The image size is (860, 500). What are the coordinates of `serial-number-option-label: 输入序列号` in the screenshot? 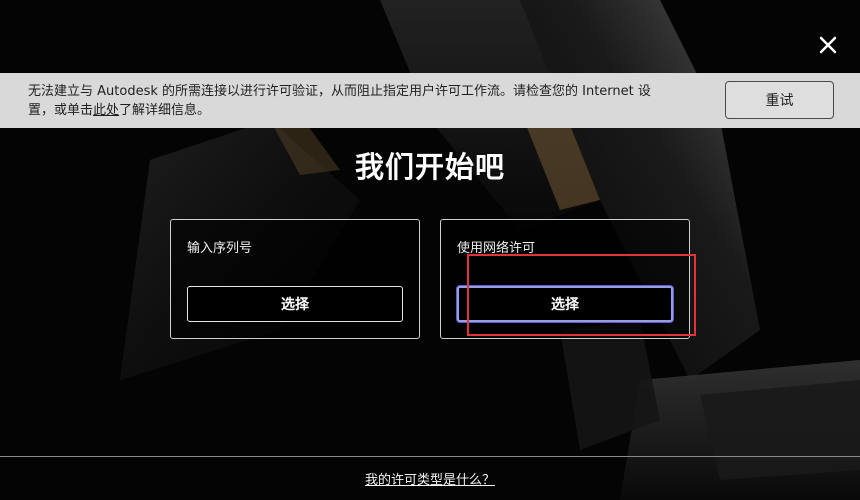 It's located at (220, 248).